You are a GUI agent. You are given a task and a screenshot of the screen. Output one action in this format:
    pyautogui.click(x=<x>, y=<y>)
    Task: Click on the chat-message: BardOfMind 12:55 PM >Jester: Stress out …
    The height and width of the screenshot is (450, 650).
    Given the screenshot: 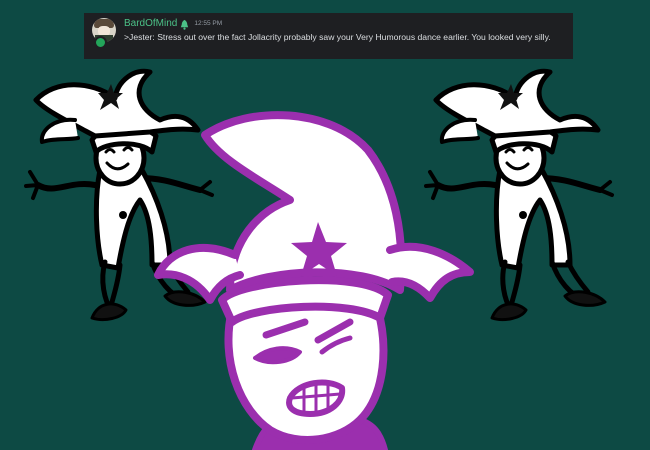 What is the action you would take?
    pyautogui.click(x=328, y=36)
    